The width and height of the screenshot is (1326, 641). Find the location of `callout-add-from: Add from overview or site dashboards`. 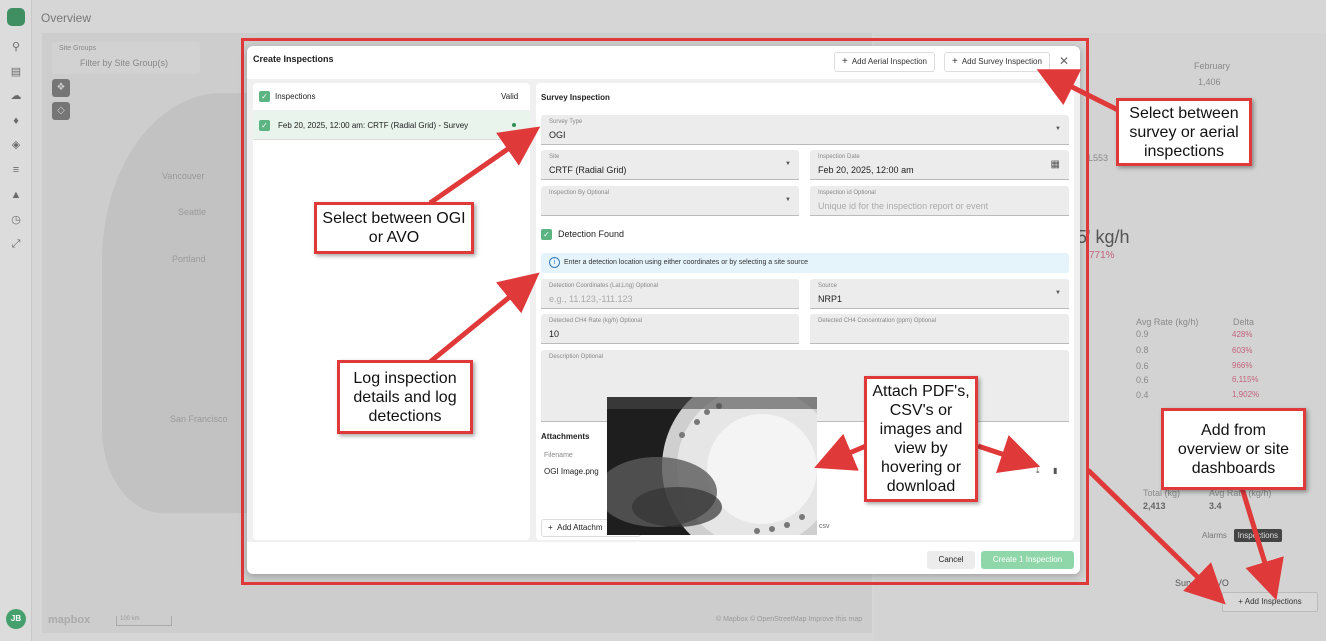

callout-add-from: Add from overview or site dashboards is located at coordinates (1233, 449).